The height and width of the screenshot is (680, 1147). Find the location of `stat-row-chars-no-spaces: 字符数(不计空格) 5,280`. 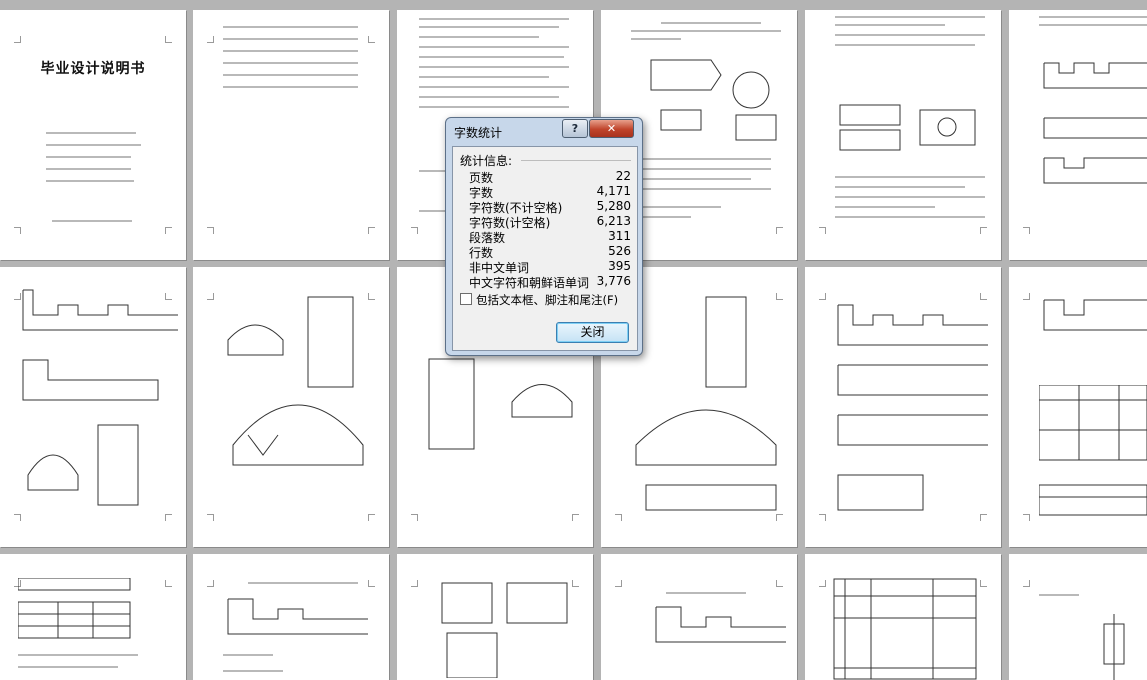

stat-row-chars-no-spaces: 字符数(不计空格) 5,280 is located at coordinates (550, 207).